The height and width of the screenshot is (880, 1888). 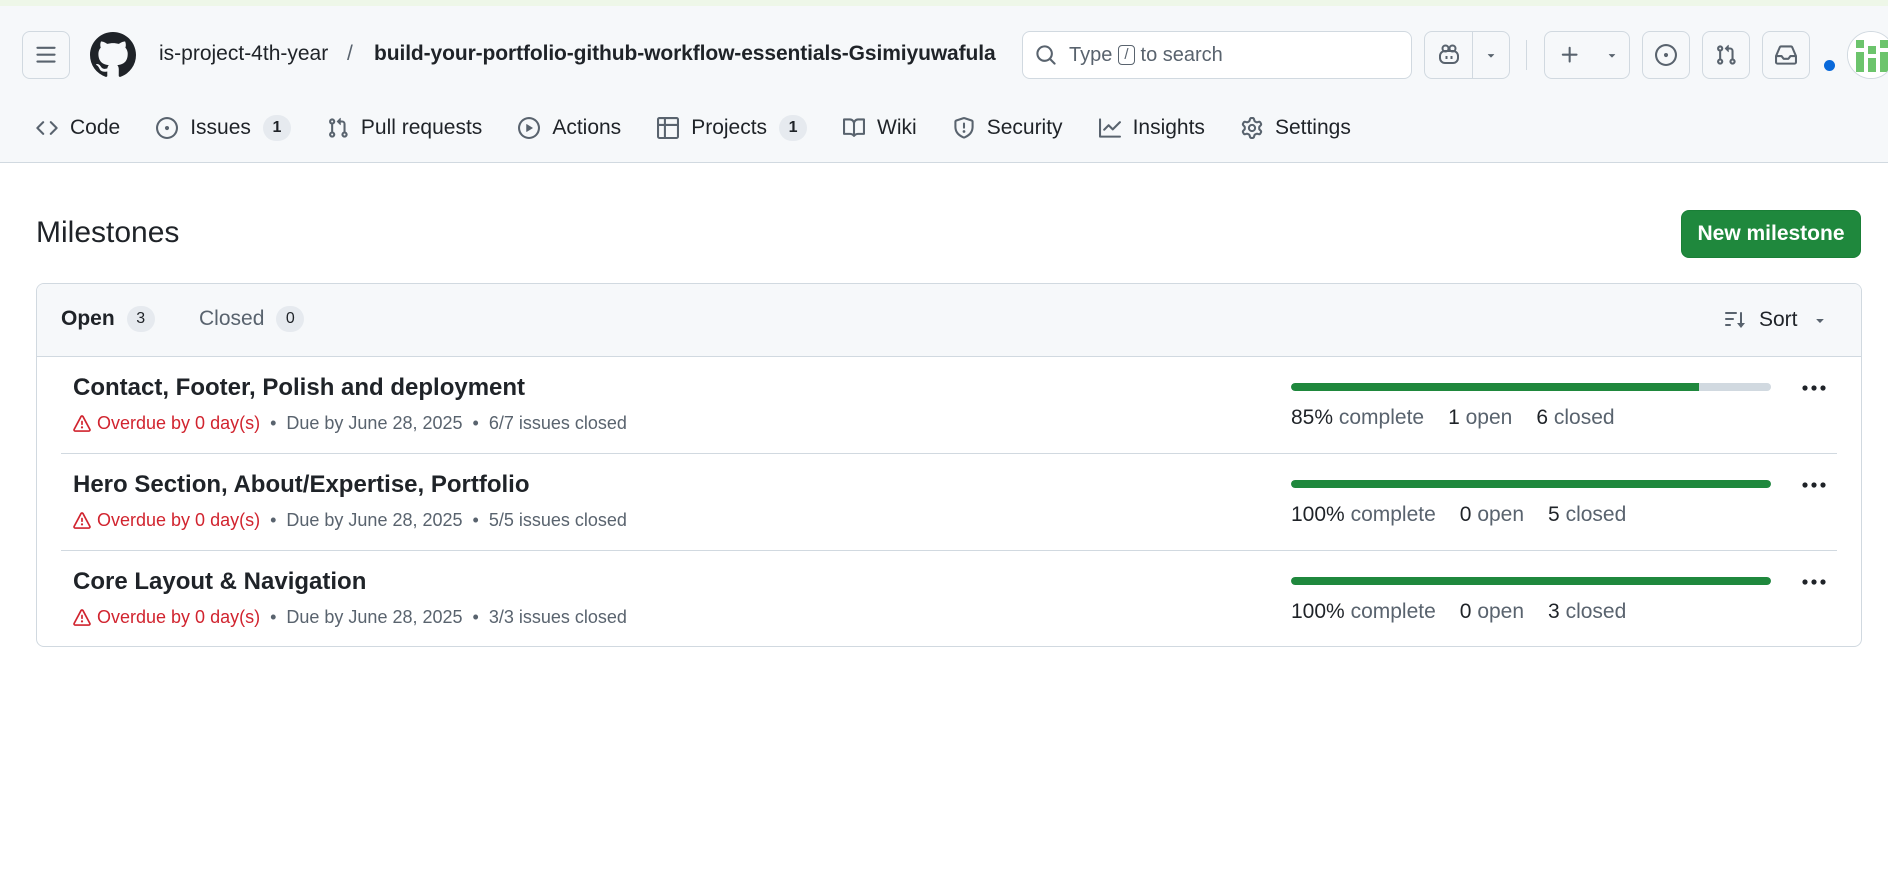 I want to click on tab-wiki: Wiki, so click(x=880, y=128).